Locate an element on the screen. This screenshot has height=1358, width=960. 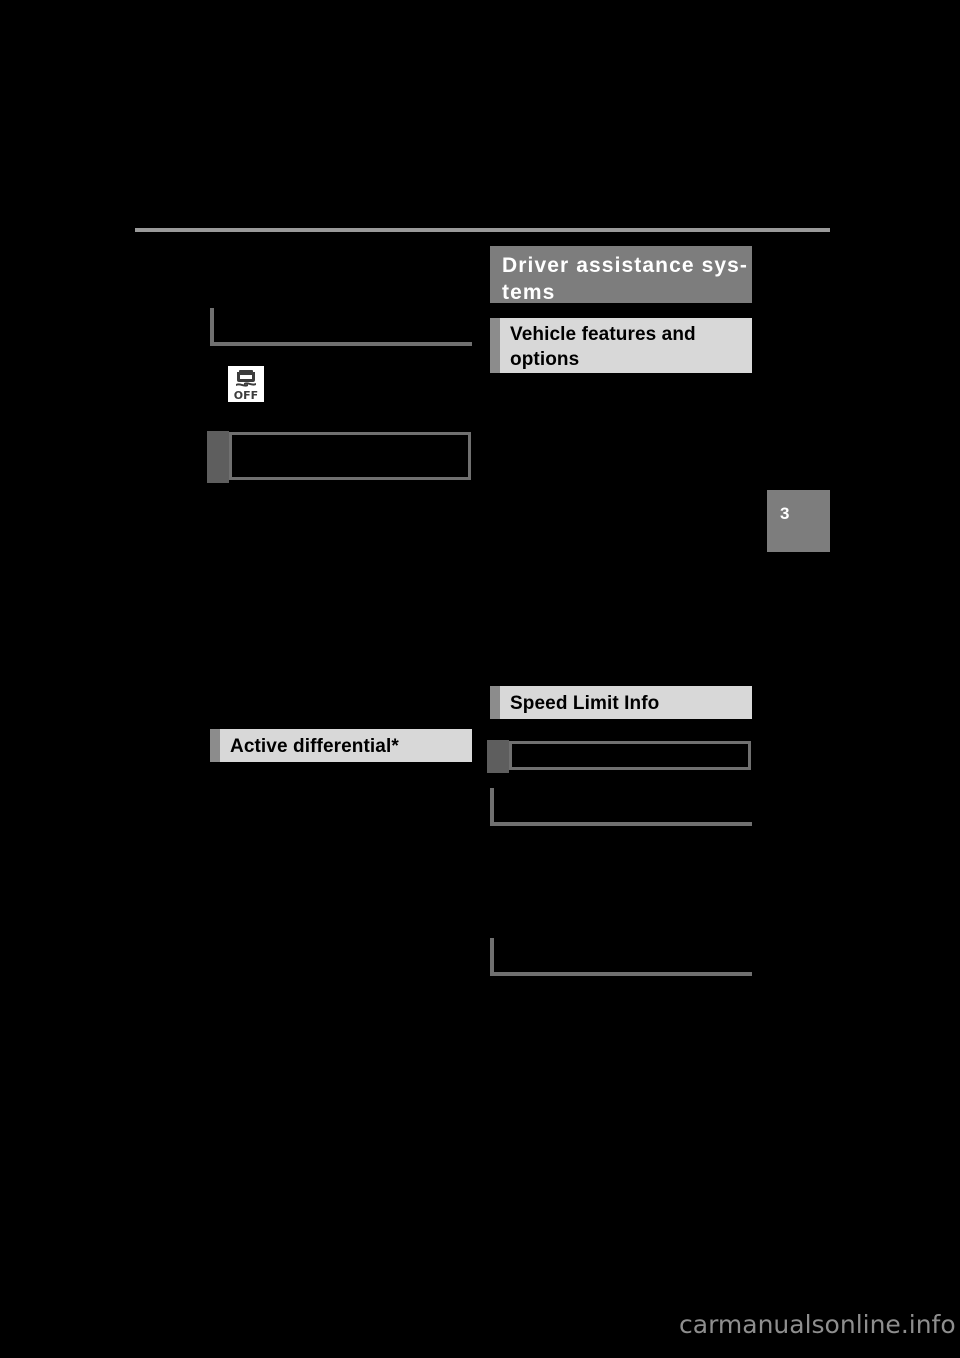
chapter-title-line-1: Driver assistance sys- is located at coordinates (625, 265).